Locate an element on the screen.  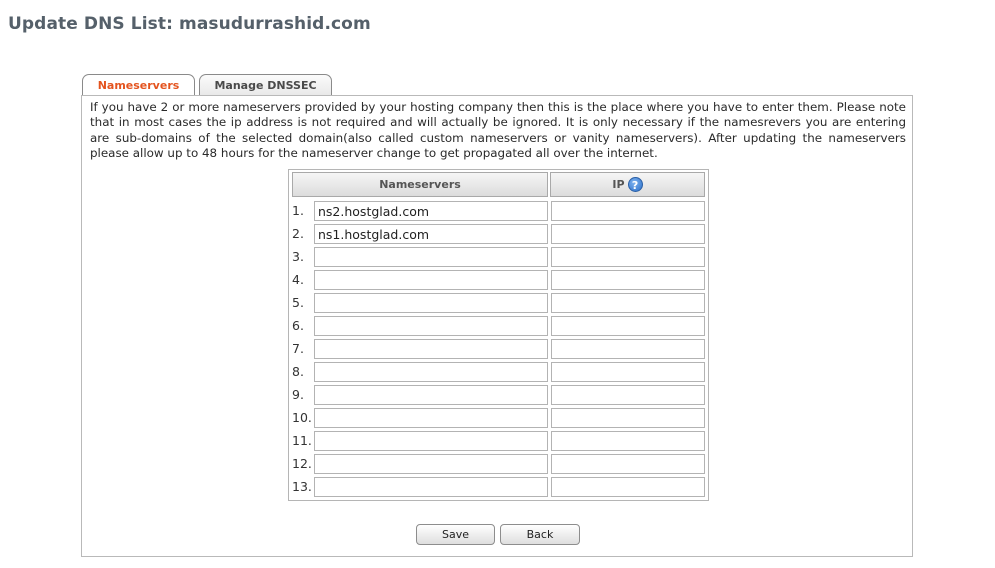
row-number: 3. is located at coordinates (298, 256).